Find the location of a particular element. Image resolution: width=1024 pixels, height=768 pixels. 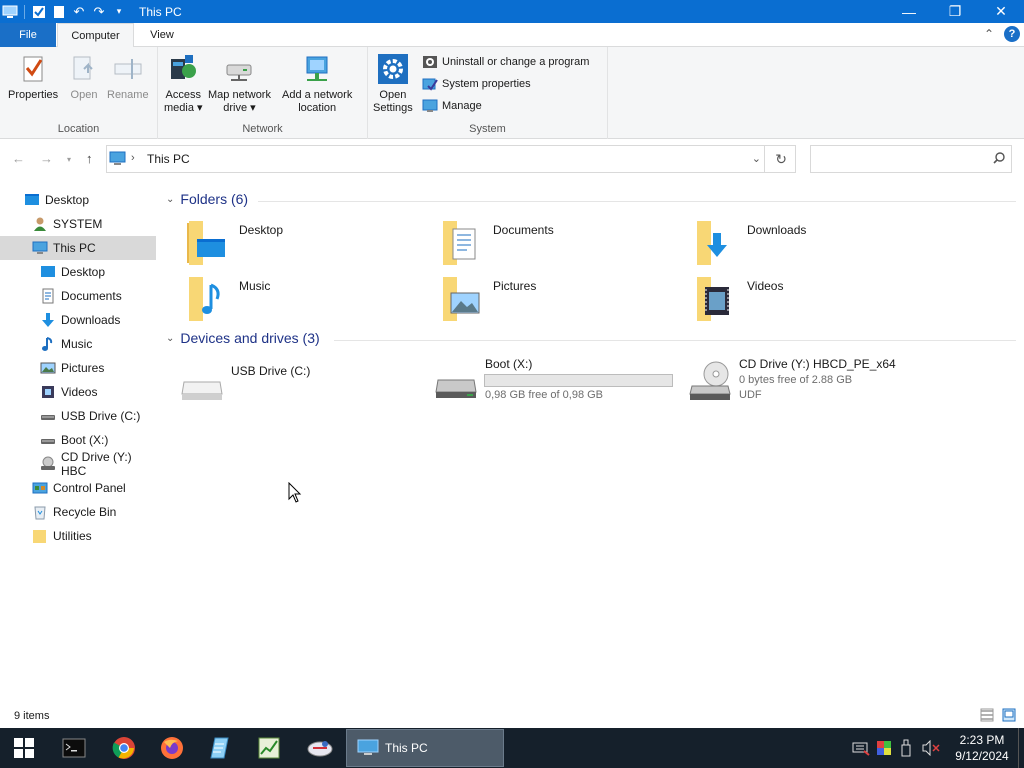

nav-item-this-pc: This PC is located at coordinates (78, 248).